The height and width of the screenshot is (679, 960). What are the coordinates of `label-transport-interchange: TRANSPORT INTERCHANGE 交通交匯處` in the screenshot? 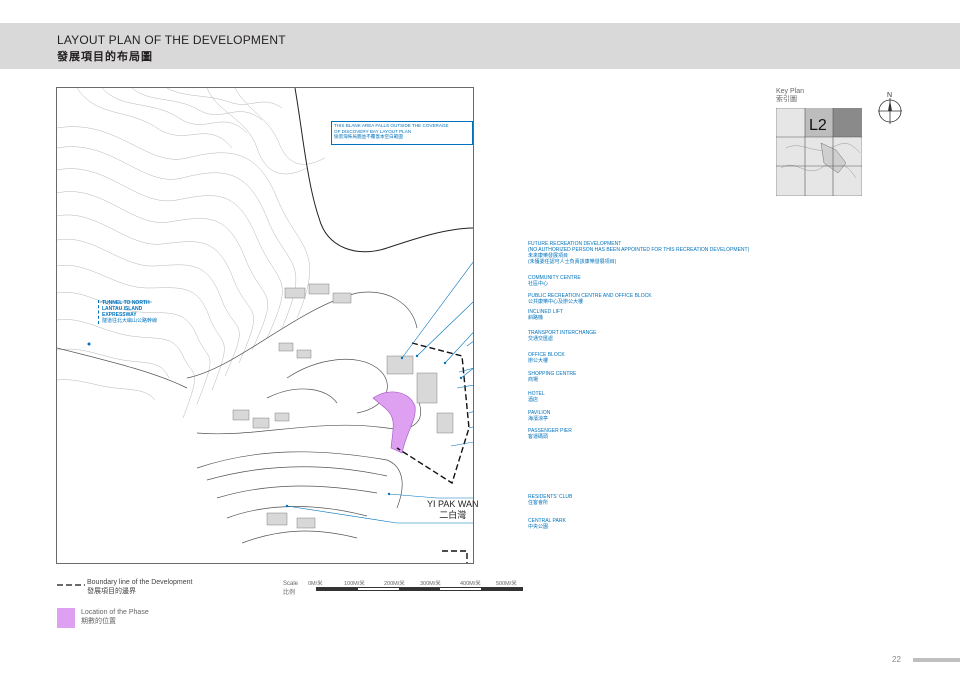 It's located at (562, 336).